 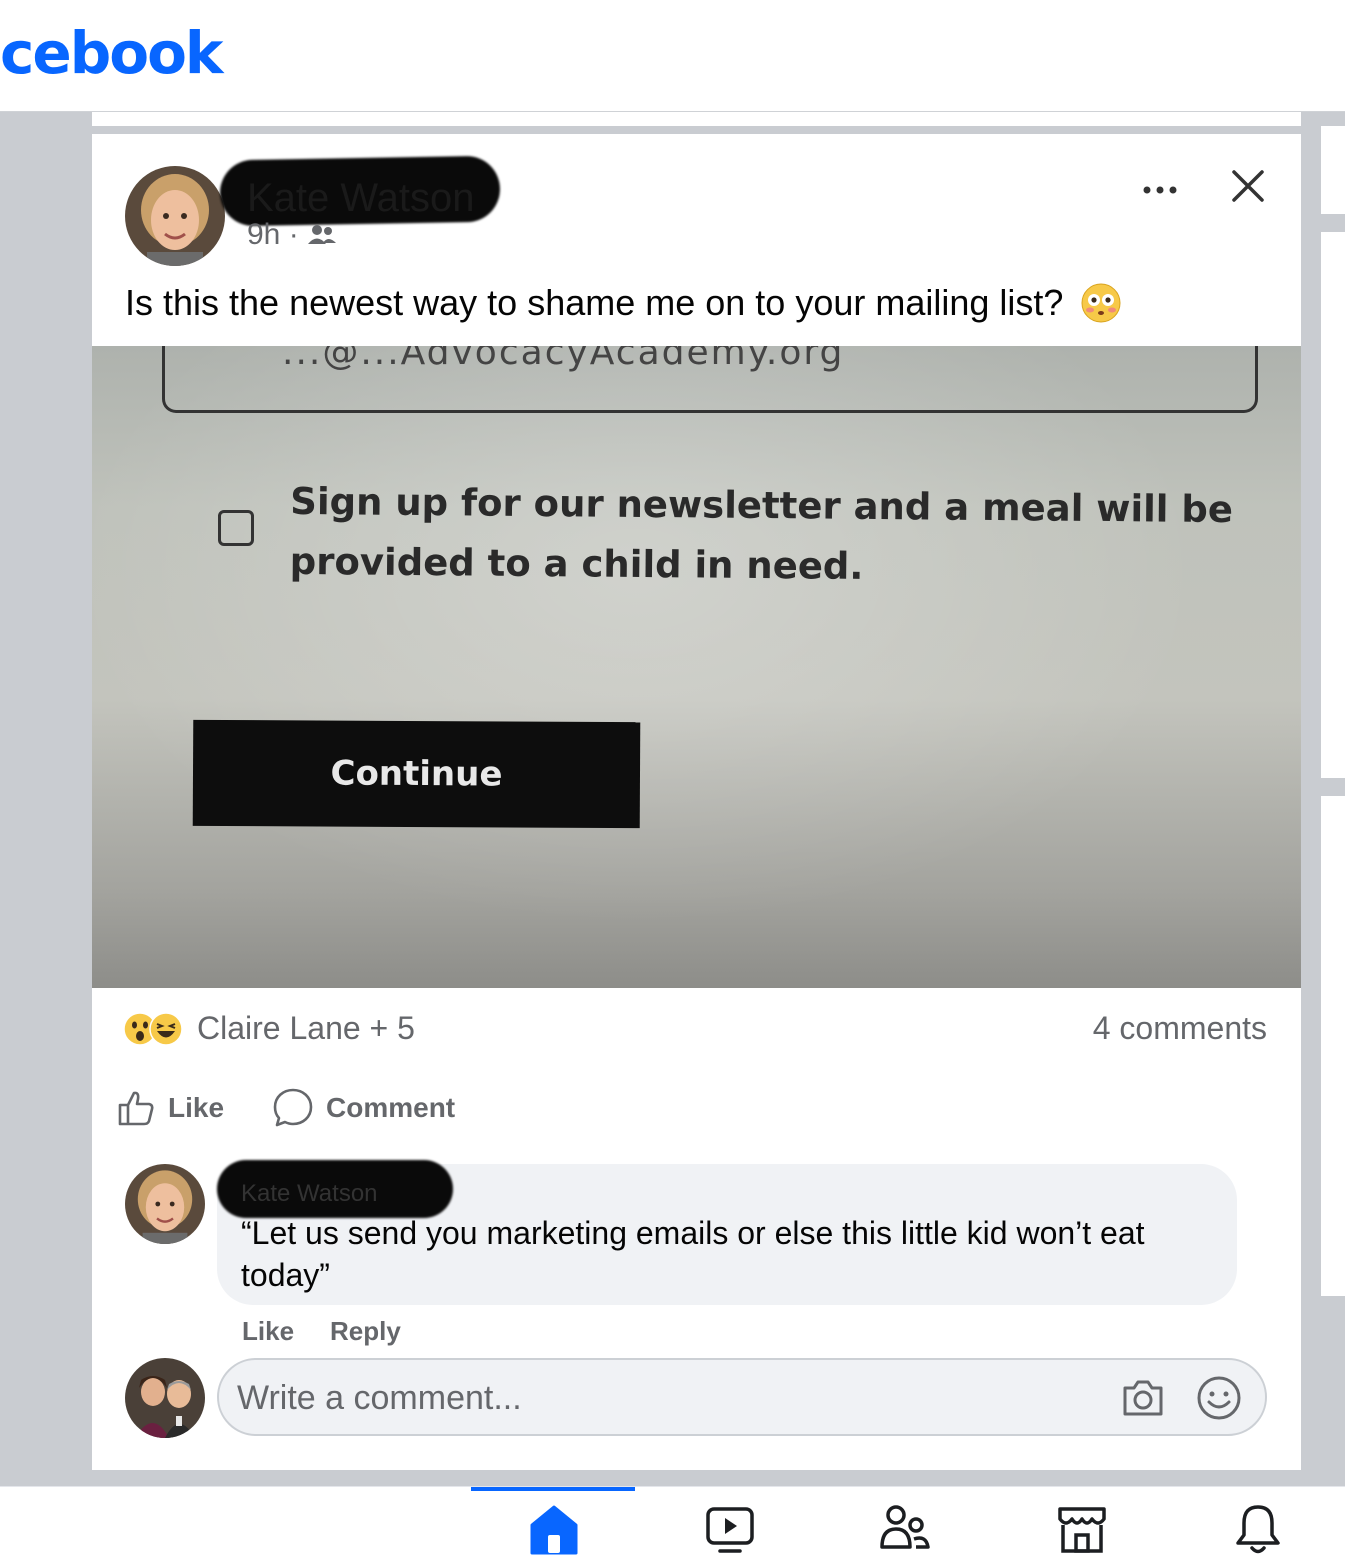 What do you see at coordinates (175, 216) in the screenshot?
I see `author-avatar` at bounding box center [175, 216].